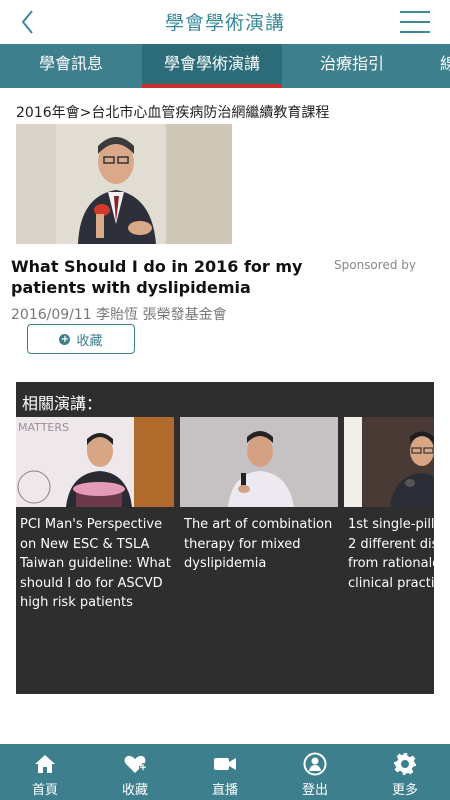 The width and height of the screenshot is (450, 800). Describe the element at coordinates (224, 790) in the screenshot. I see `nav-label: 直播` at that location.